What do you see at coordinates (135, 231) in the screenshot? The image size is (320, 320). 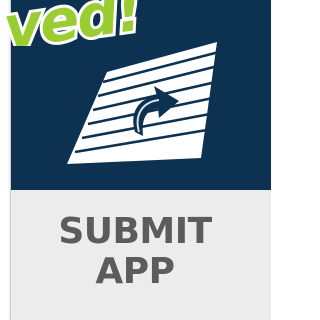 I see `card-title-line1: SUBMIT` at bounding box center [135, 231].